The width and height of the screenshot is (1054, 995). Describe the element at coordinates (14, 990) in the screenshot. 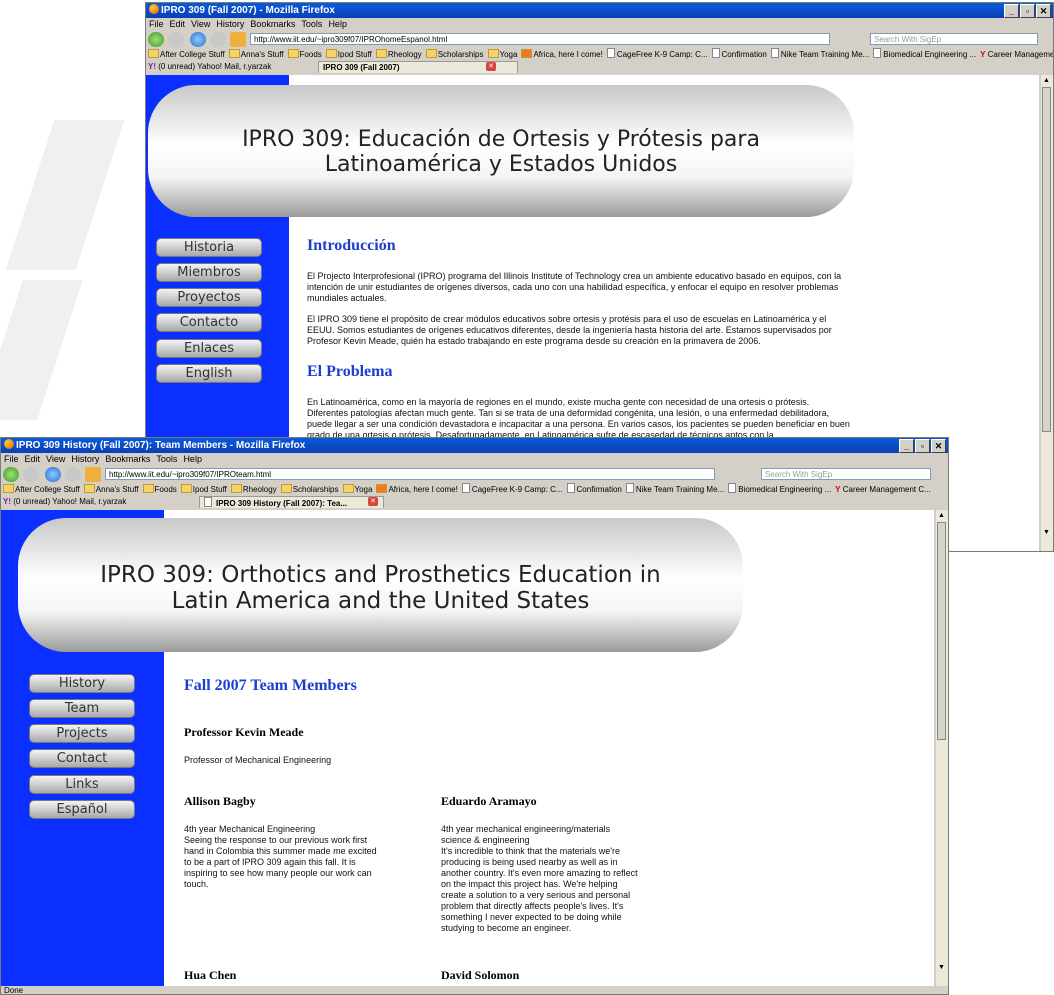

I see `status-bar: Done` at that location.